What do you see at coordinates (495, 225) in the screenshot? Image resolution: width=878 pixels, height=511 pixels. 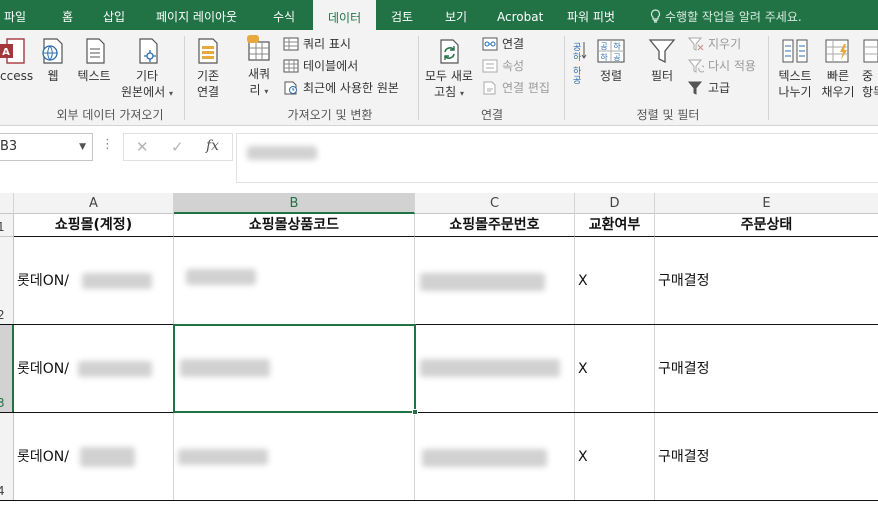 I see `header-cell-order-number: 쇼핑몰주문번호` at bounding box center [495, 225].